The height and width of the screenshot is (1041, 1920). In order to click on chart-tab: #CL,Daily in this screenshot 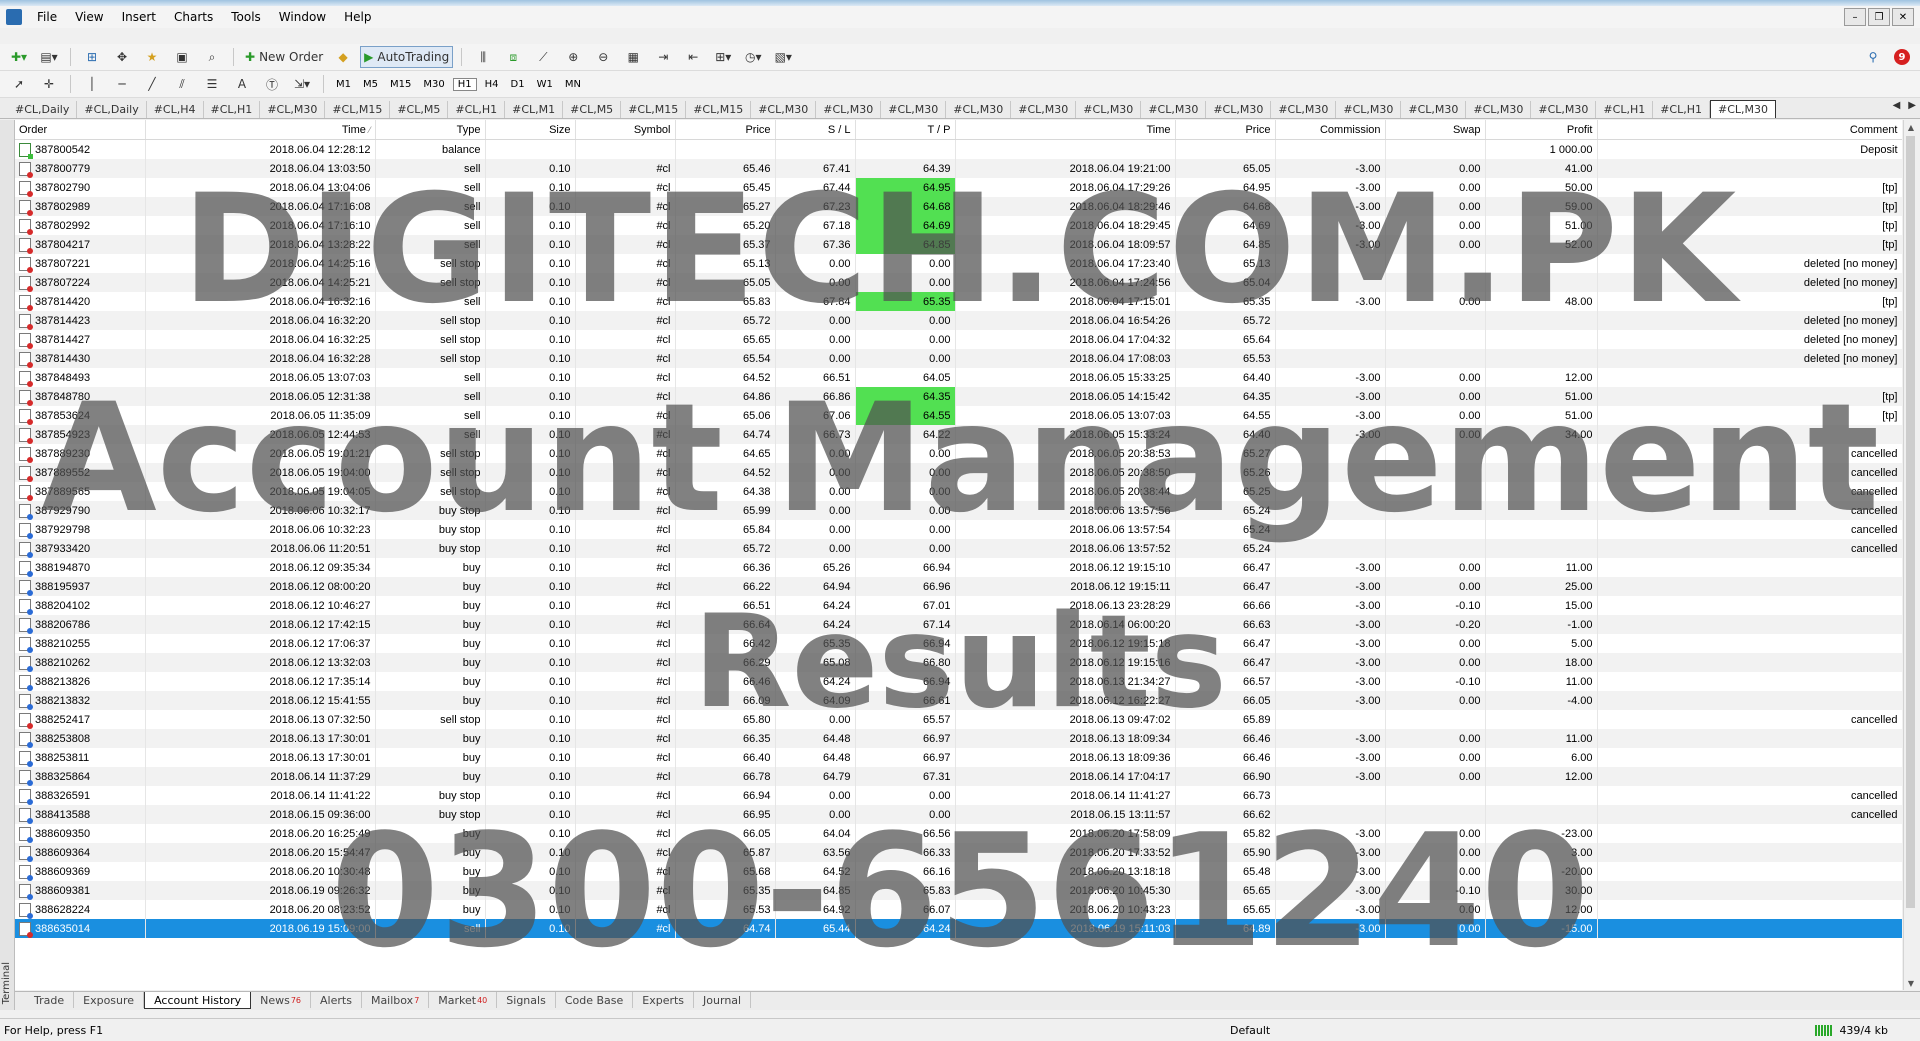, I will do `click(43, 109)`.